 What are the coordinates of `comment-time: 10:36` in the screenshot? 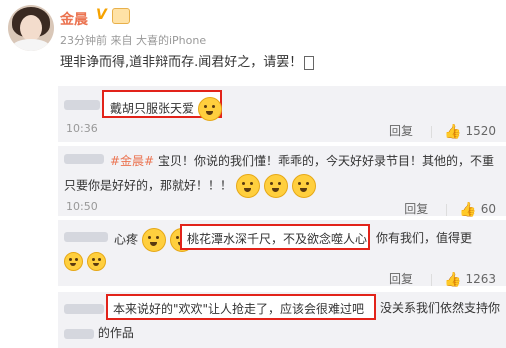 It's located at (82, 128).